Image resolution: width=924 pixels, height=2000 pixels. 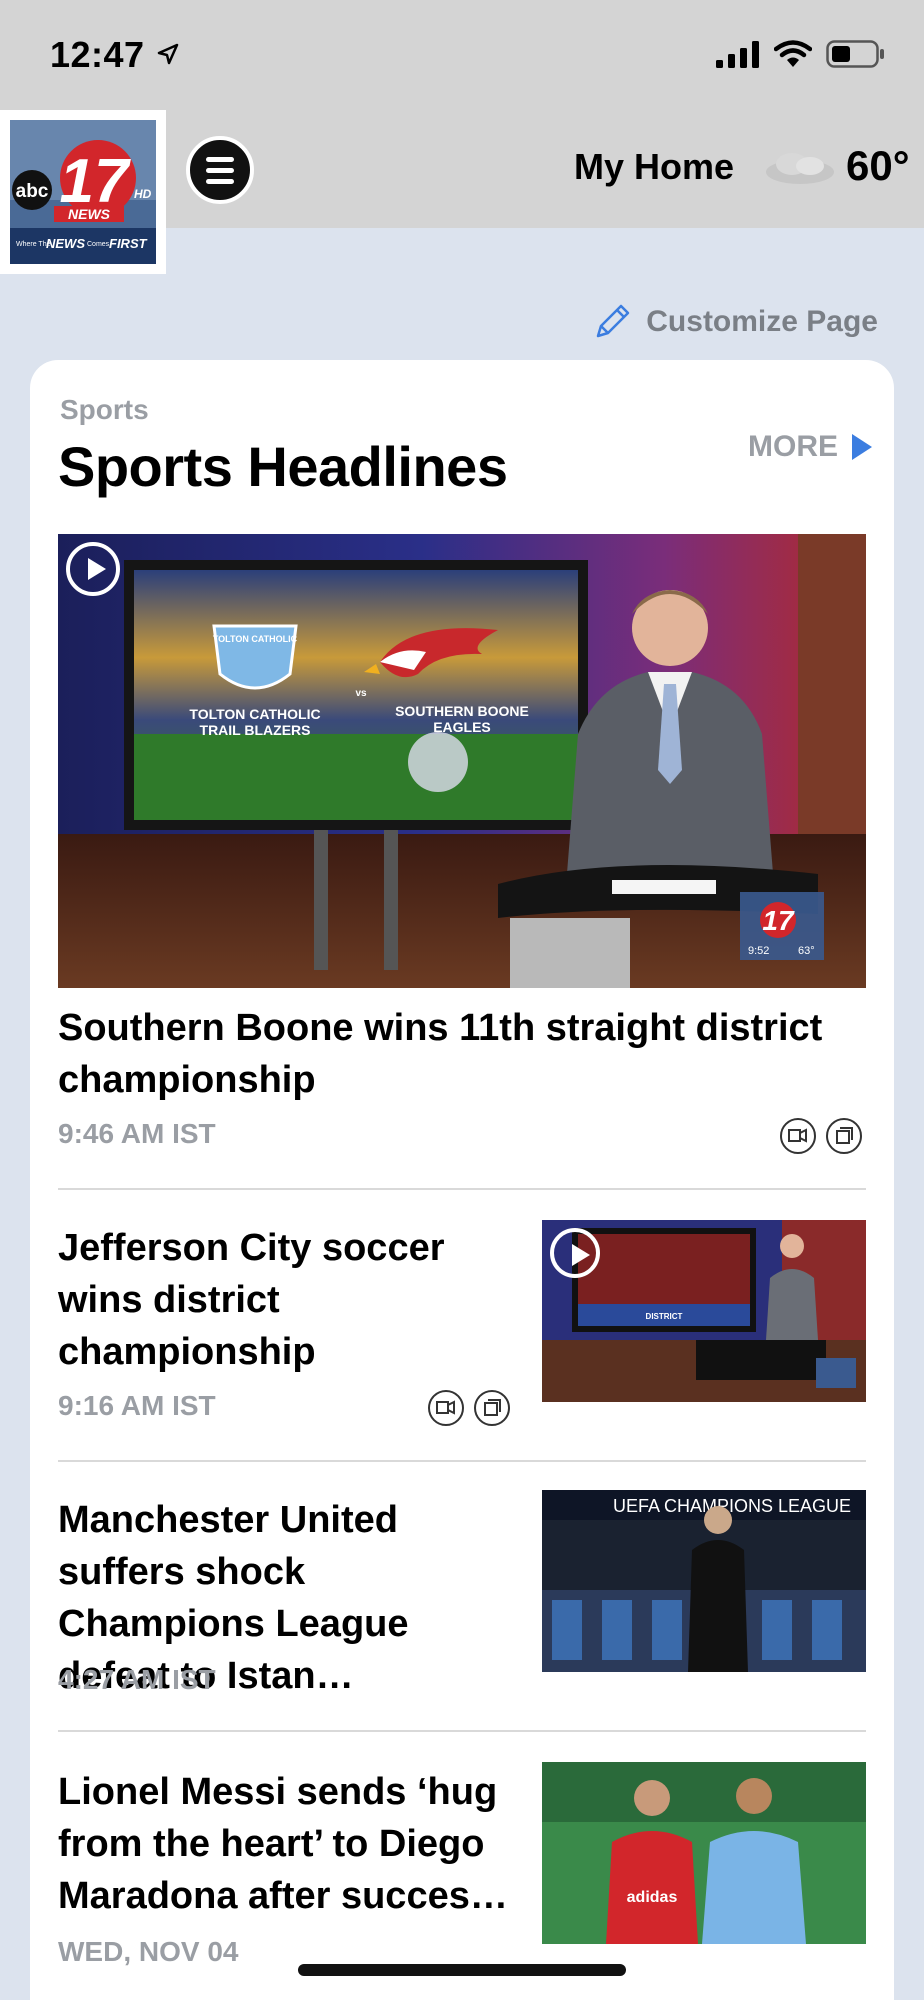 I want to click on signal-icon, so click(x=737, y=54).